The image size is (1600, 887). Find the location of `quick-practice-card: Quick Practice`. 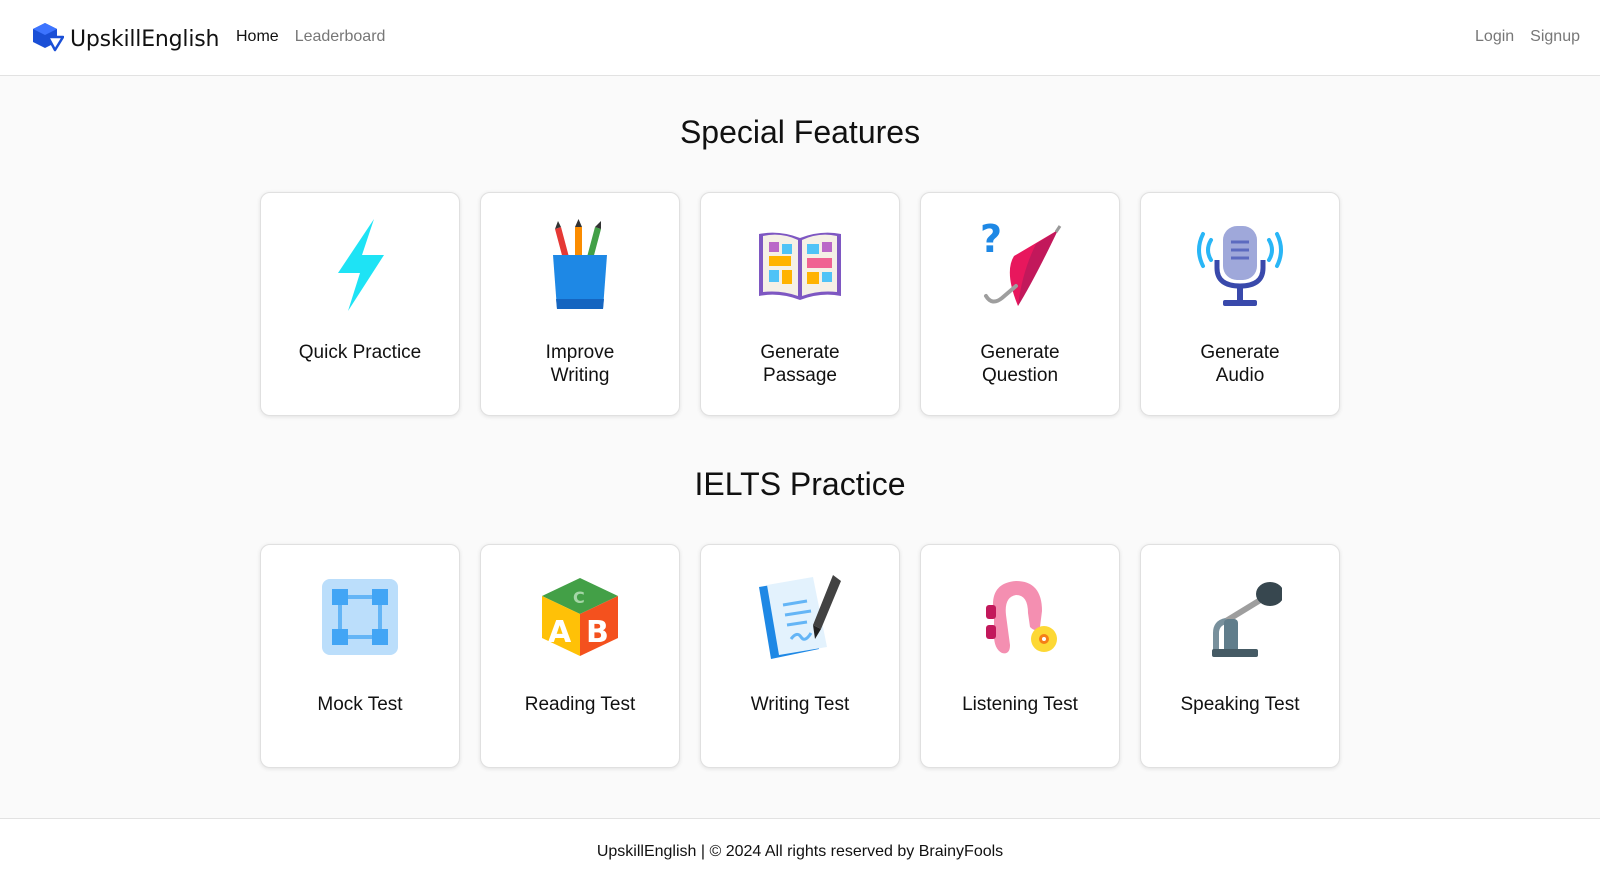

quick-practice-card: Quick Practice is located at coordinates (360, 304).